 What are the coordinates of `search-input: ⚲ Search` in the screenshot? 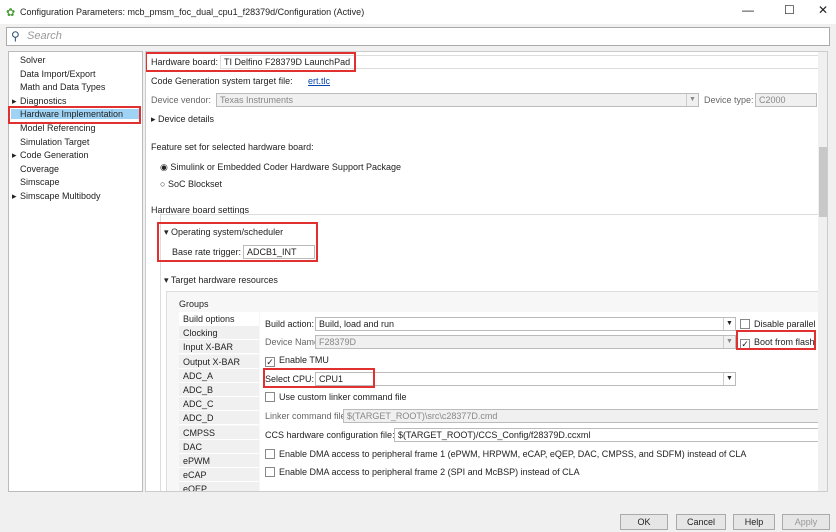 It's located at (418, 36).